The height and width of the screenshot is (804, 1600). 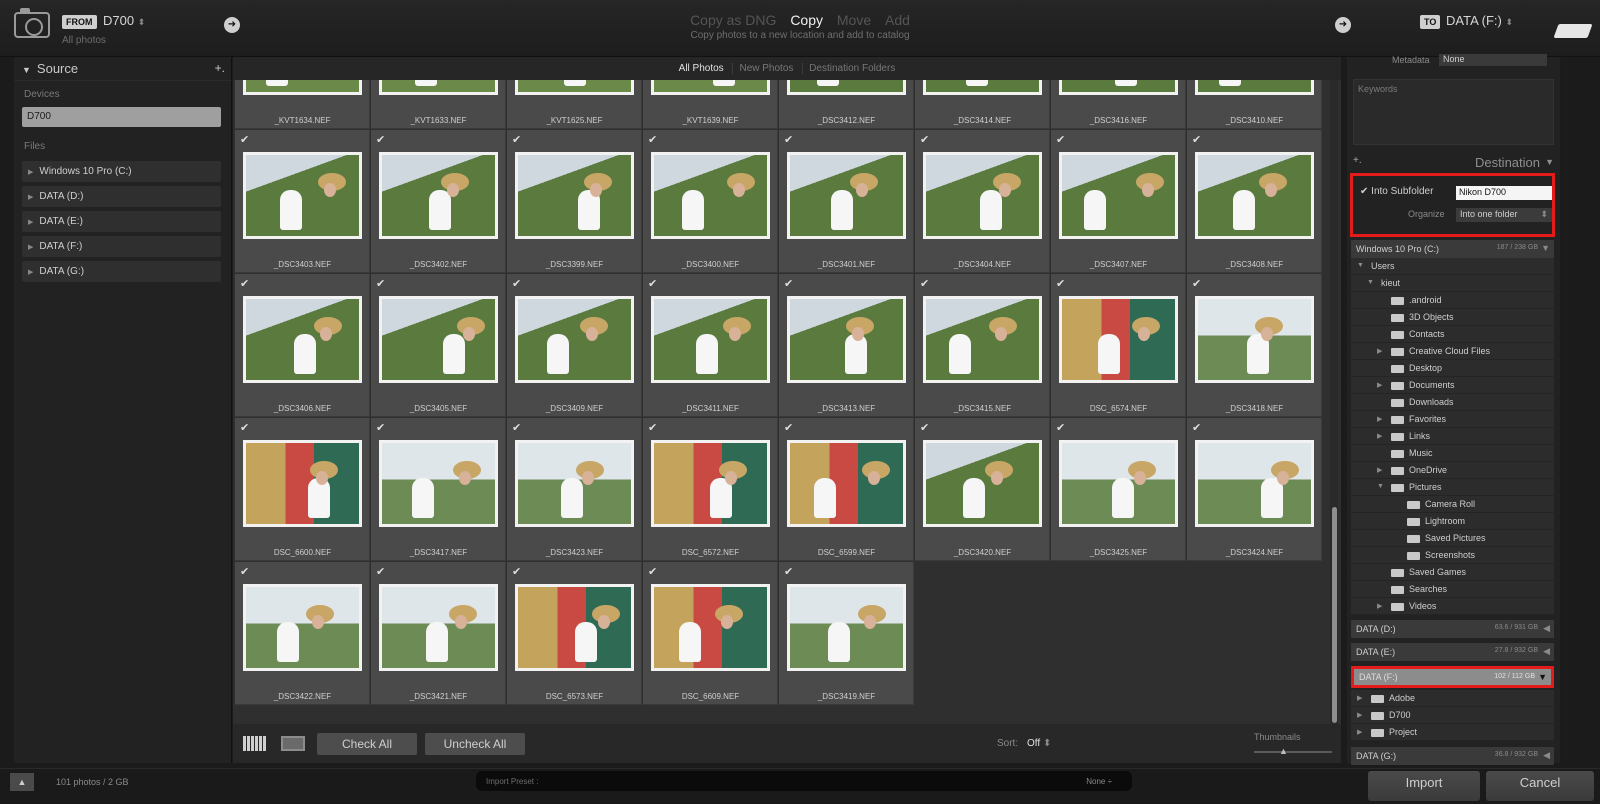 What do you see at coordinates (1452, 538) in the screenshot?
I see `folder-row: Saved Pictures` at bounding box center [1452, 538].